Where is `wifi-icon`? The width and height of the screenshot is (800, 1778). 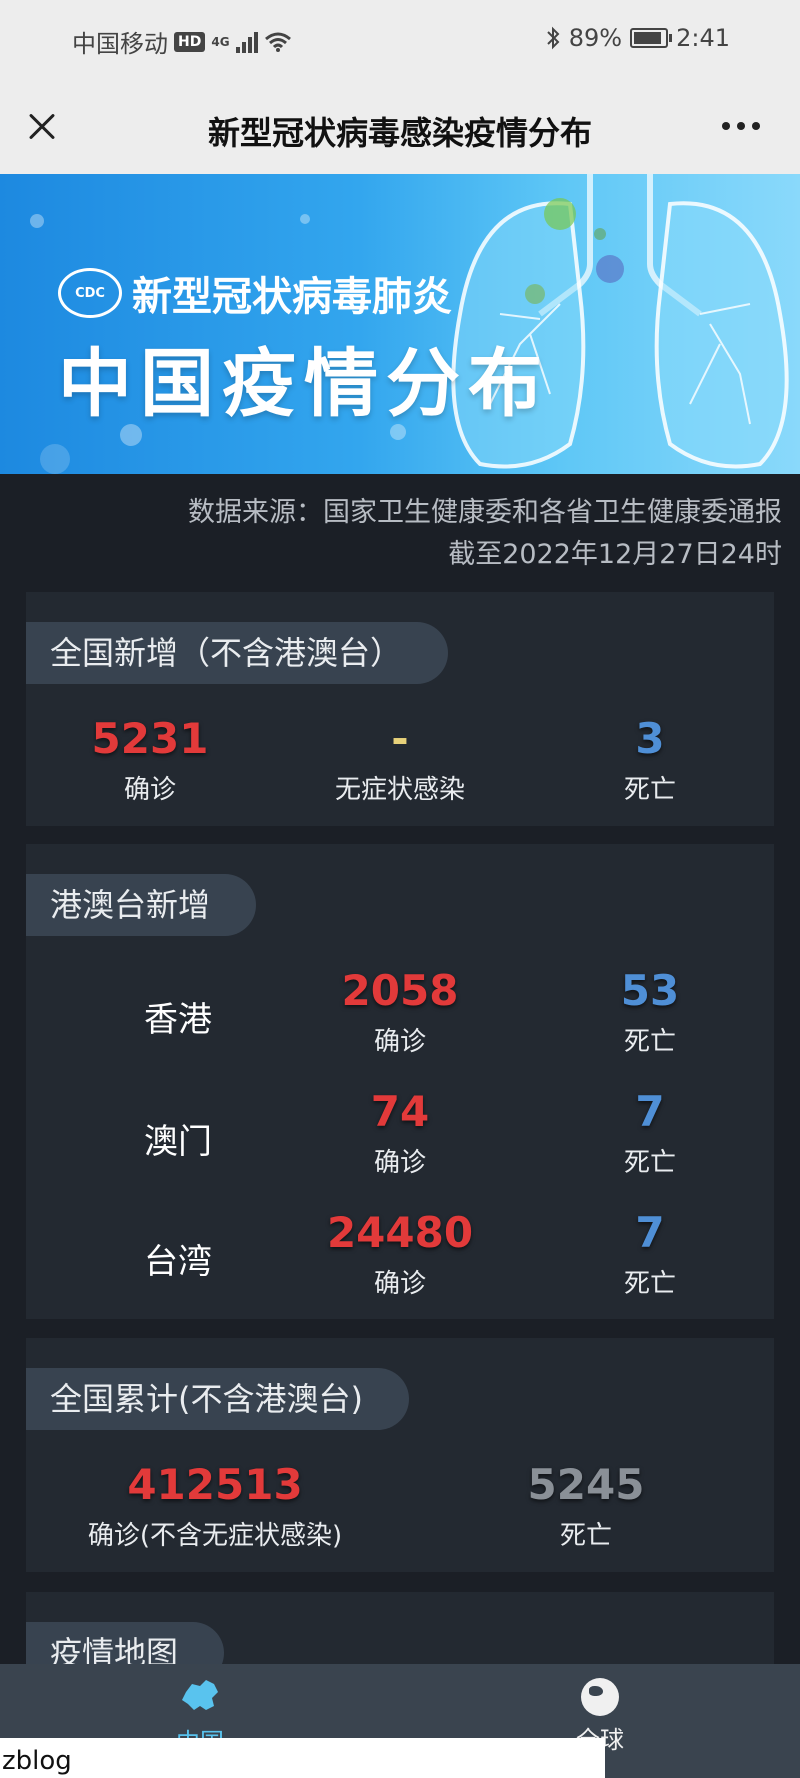 wifi-icon is located at coordinates (277, 42).